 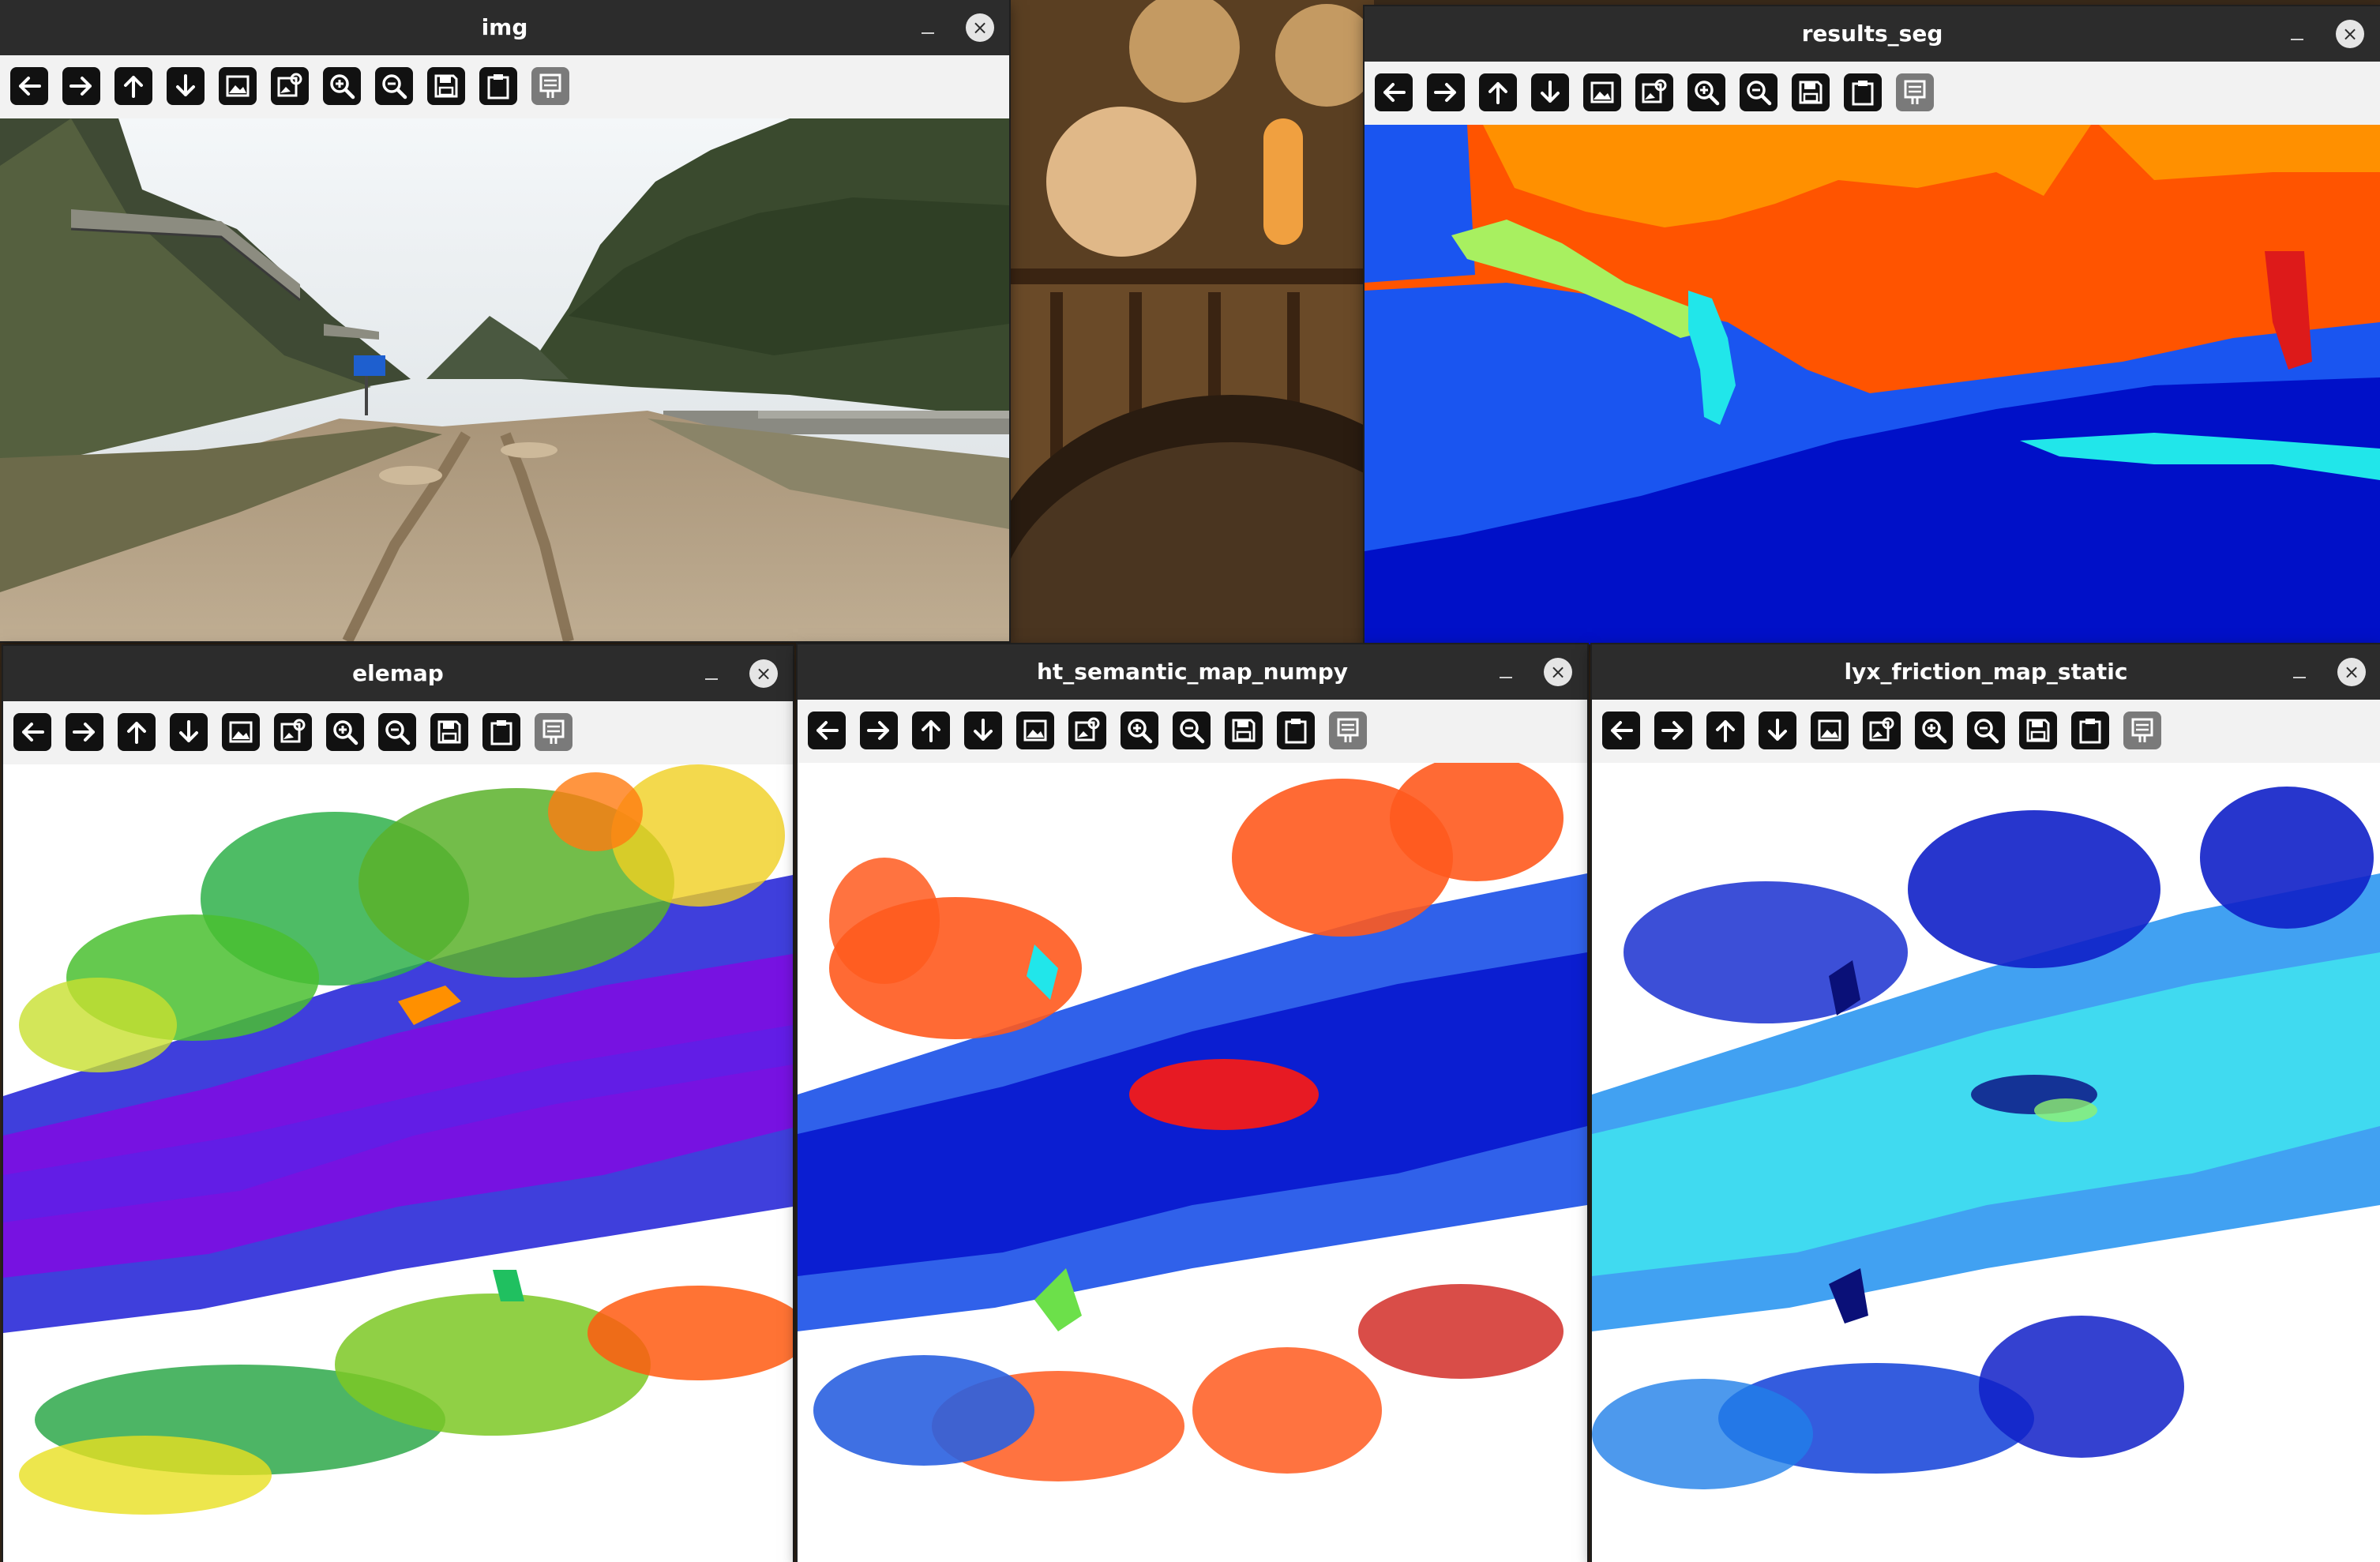 I want to click on titlebar: lyx_friction_map_static ×, so click(x=1986, y=672).